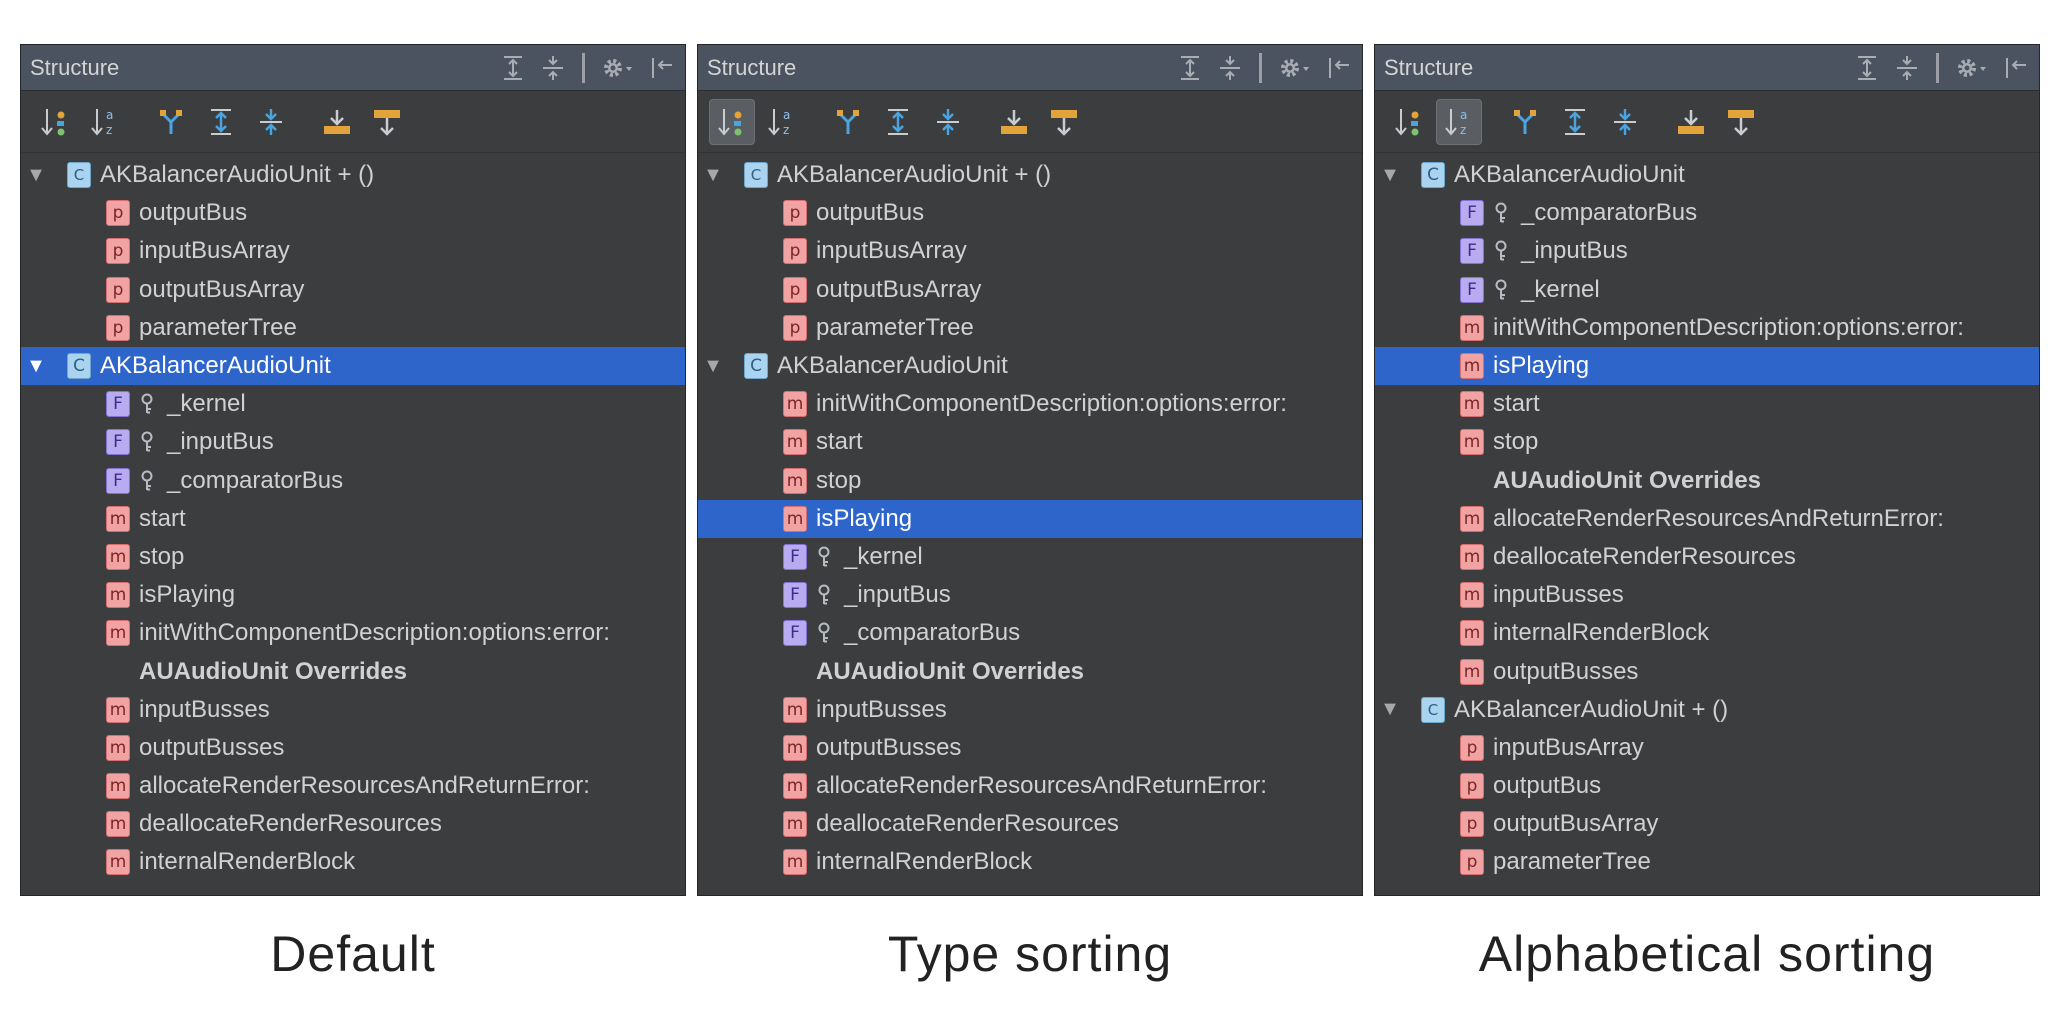 The width and height of the screenshot is (2064, 1013). I want to click on expand-icon, so click(221, 122).